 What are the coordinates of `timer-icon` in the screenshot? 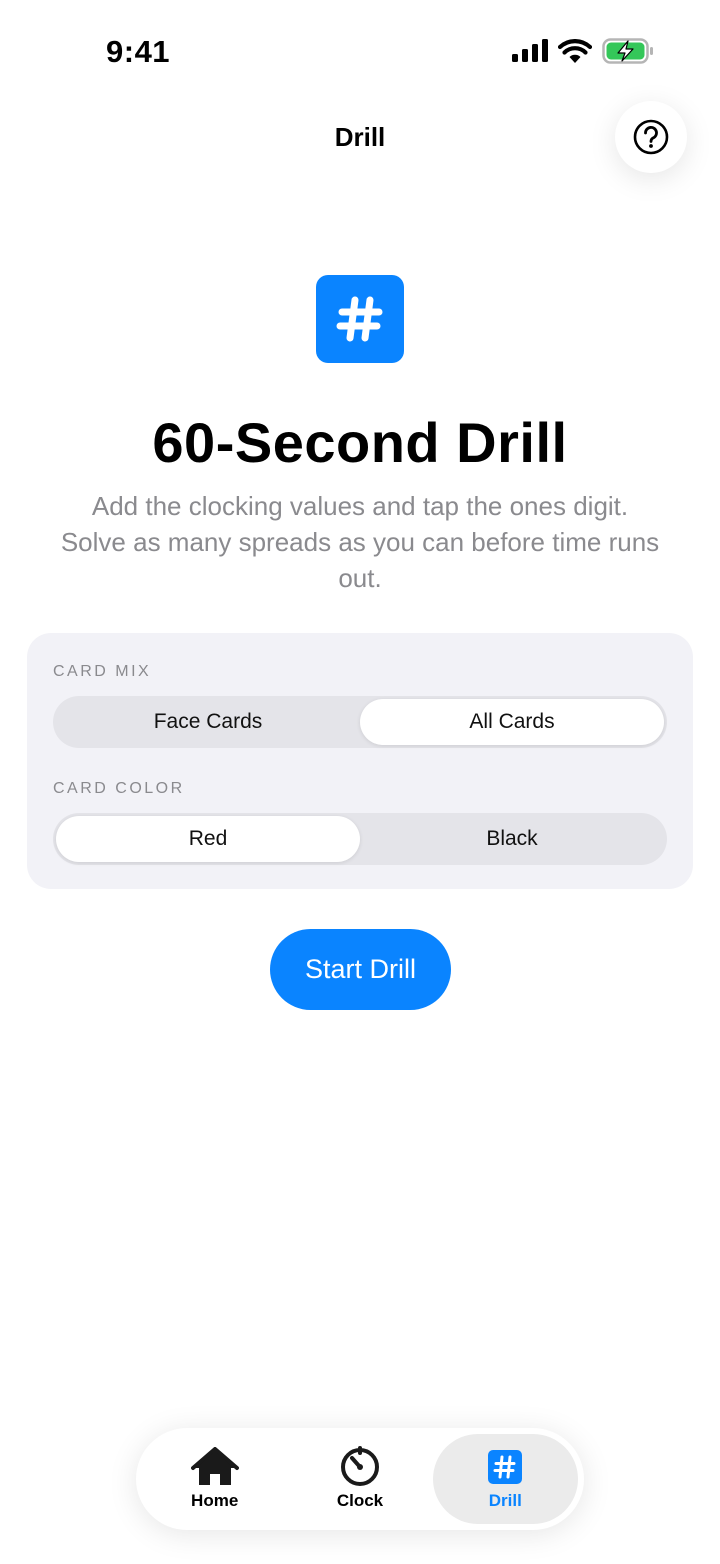 It's located at (359, 1466).